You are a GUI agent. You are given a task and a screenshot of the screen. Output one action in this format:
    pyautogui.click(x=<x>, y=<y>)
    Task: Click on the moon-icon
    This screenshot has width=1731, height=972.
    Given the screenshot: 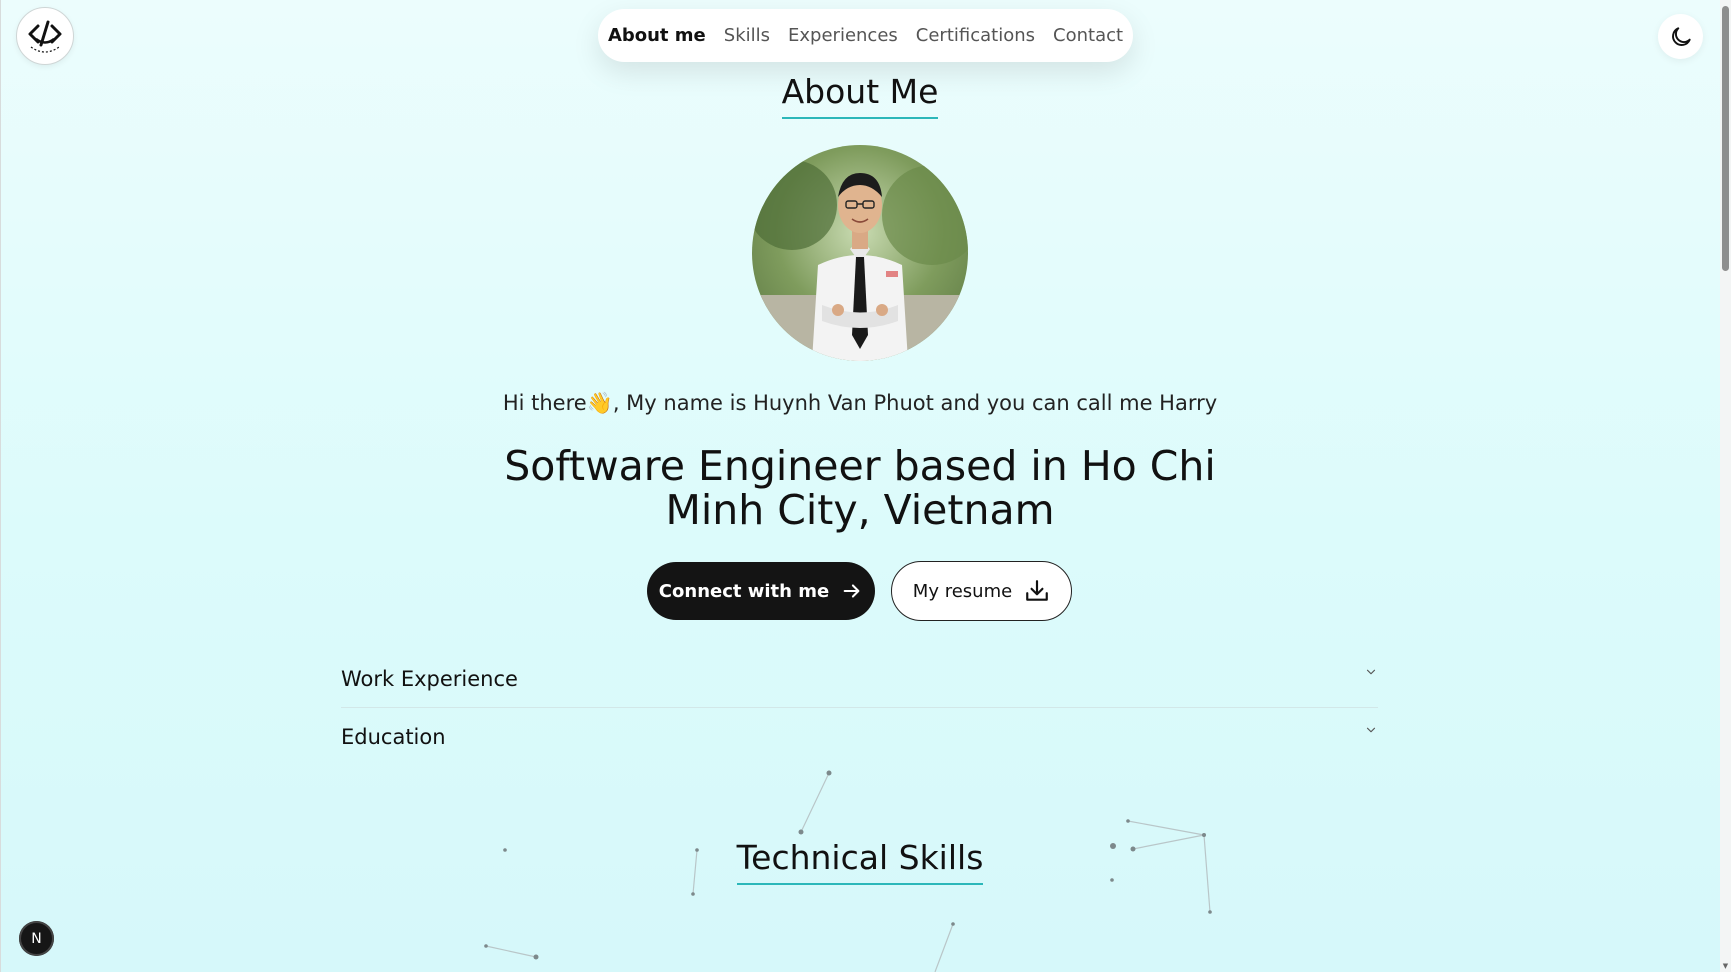 What is the action you would take?
    pyautogui.click(x=1681, y=36)
    